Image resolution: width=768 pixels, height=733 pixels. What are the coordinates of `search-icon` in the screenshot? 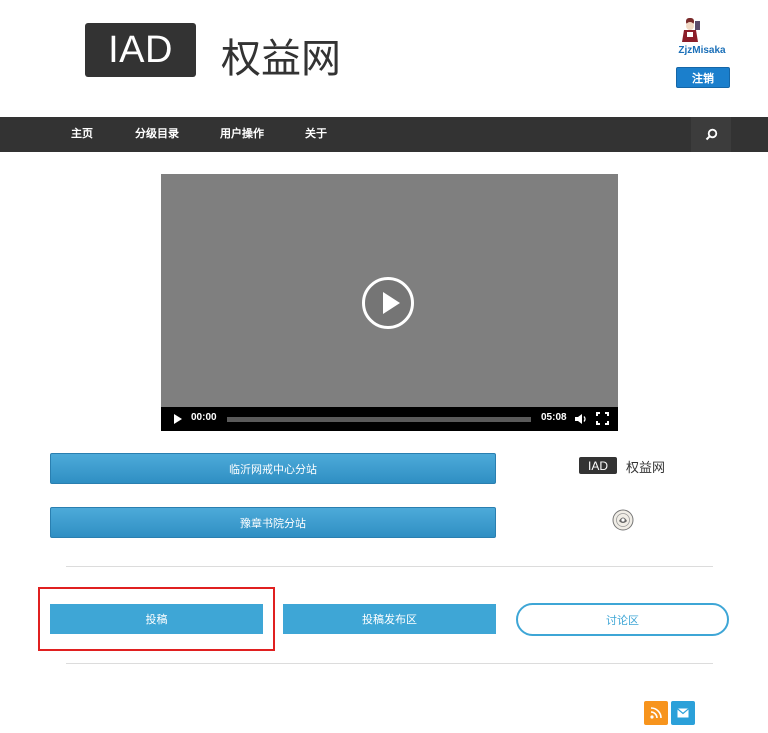 It's located at (711, 134).